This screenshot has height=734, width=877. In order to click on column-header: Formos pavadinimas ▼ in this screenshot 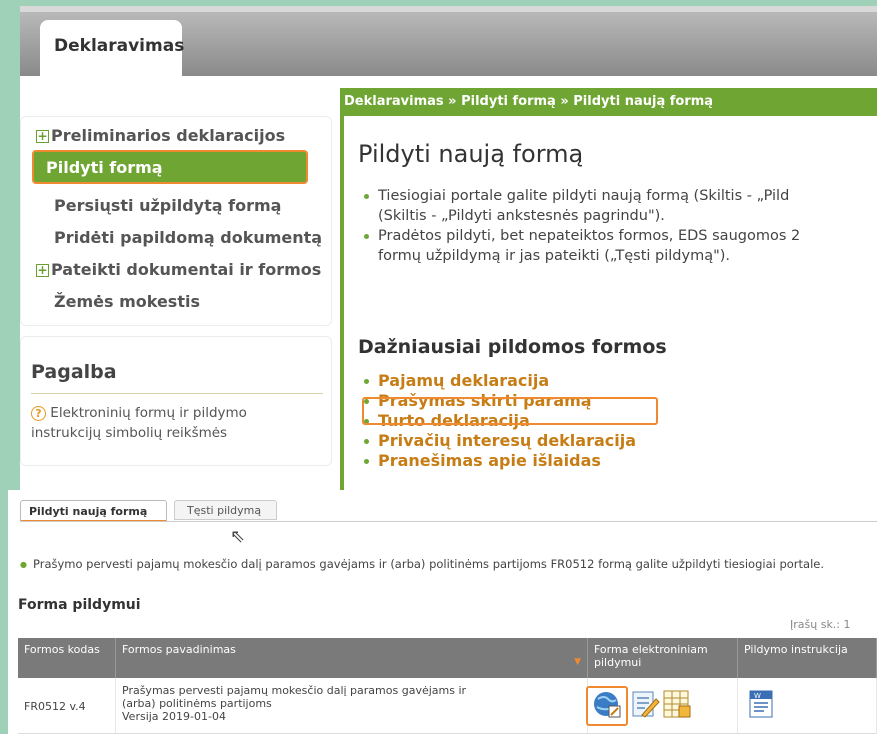, I will do `click(352, 658)`.